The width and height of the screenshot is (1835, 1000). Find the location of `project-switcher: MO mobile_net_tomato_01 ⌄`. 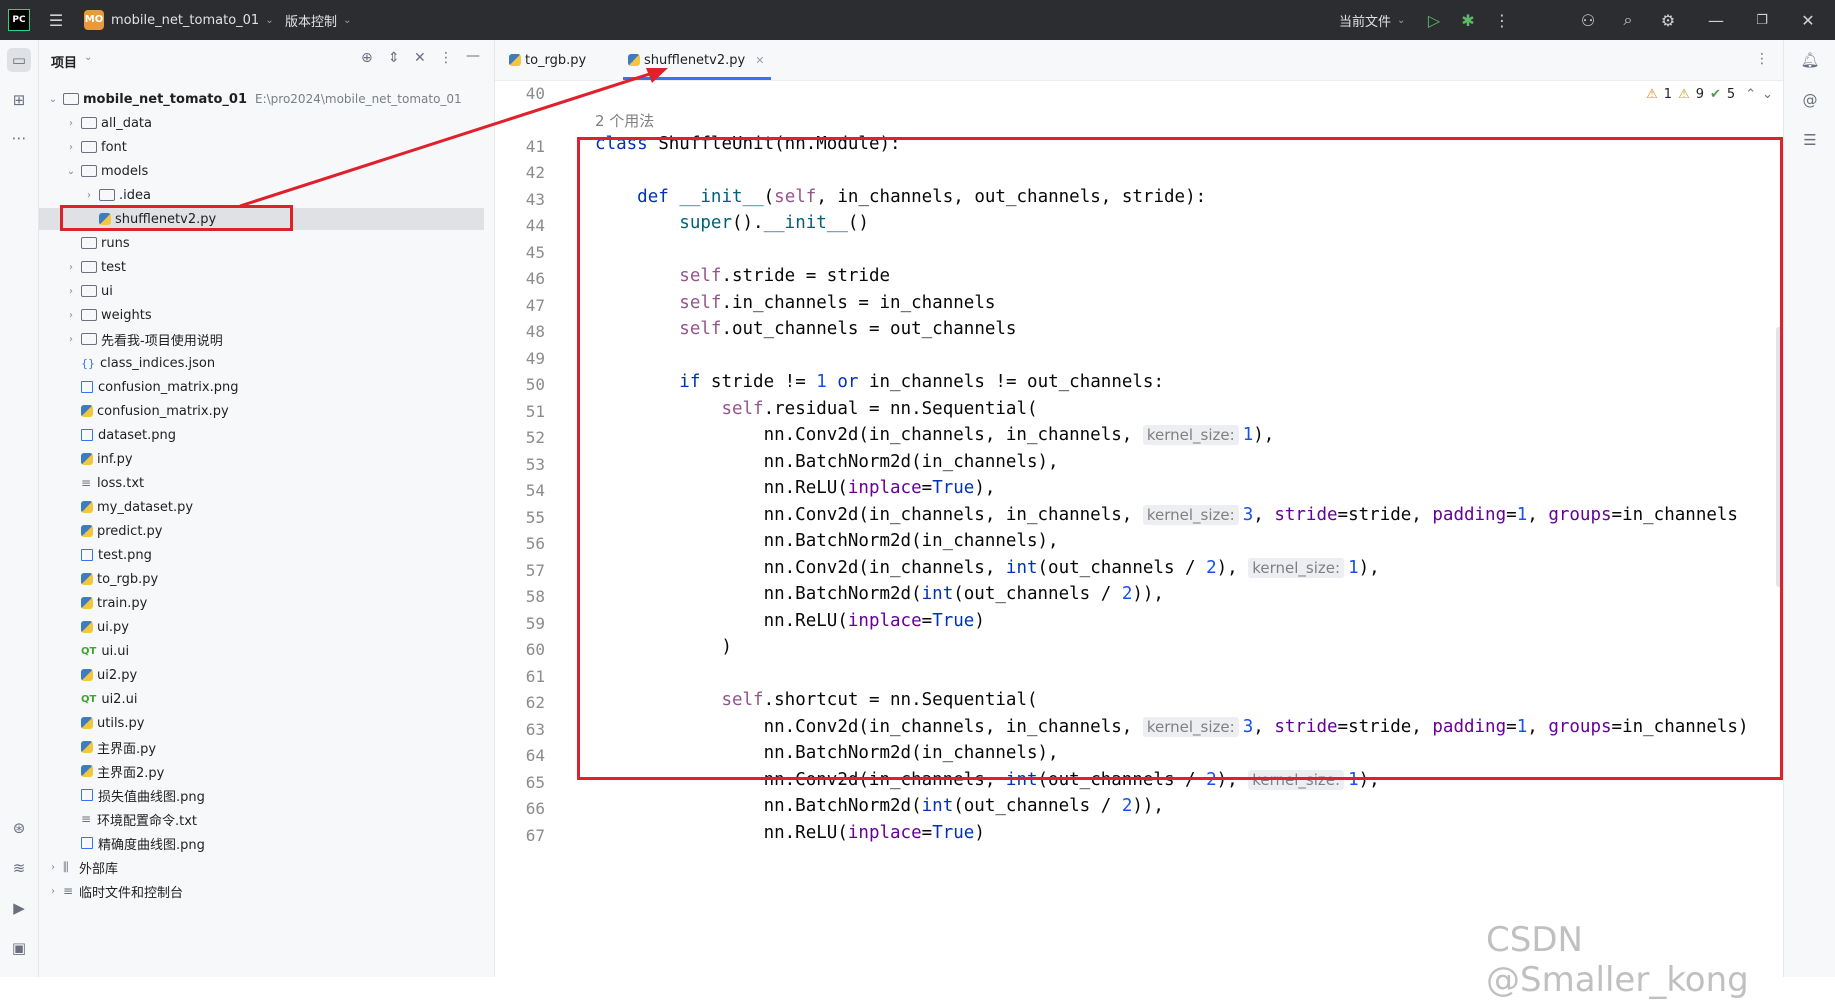

project-switcher: MO mobile_net_tomato_01 ⌄ is located at coordinates (179, 20).